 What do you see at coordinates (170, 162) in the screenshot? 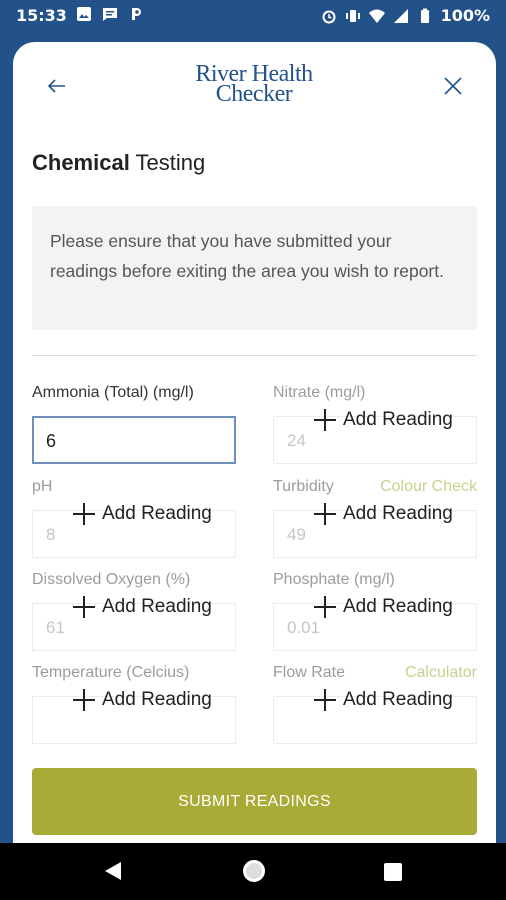
I see `page-title-rest: Testing` at bounding box center [170, 162].